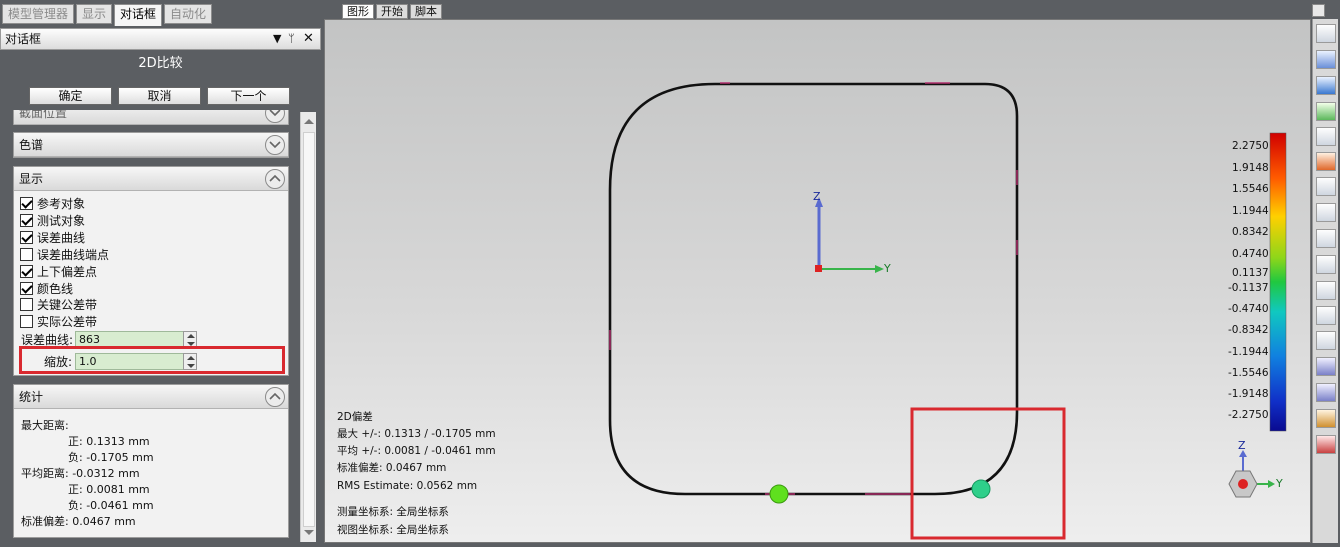  What do you see at coordinates (1326, 366) in the screenshot?
I see `front-view-icon` at bounding box center [1326, 366].